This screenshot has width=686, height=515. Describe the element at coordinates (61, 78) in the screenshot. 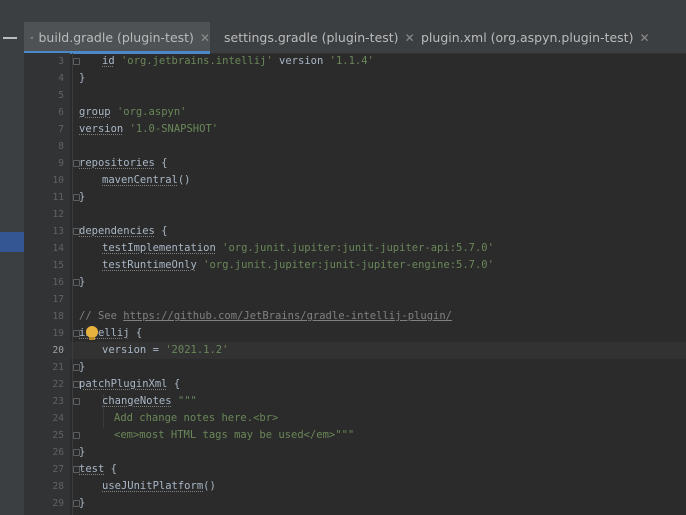

I see `line-number: 4` at that location.